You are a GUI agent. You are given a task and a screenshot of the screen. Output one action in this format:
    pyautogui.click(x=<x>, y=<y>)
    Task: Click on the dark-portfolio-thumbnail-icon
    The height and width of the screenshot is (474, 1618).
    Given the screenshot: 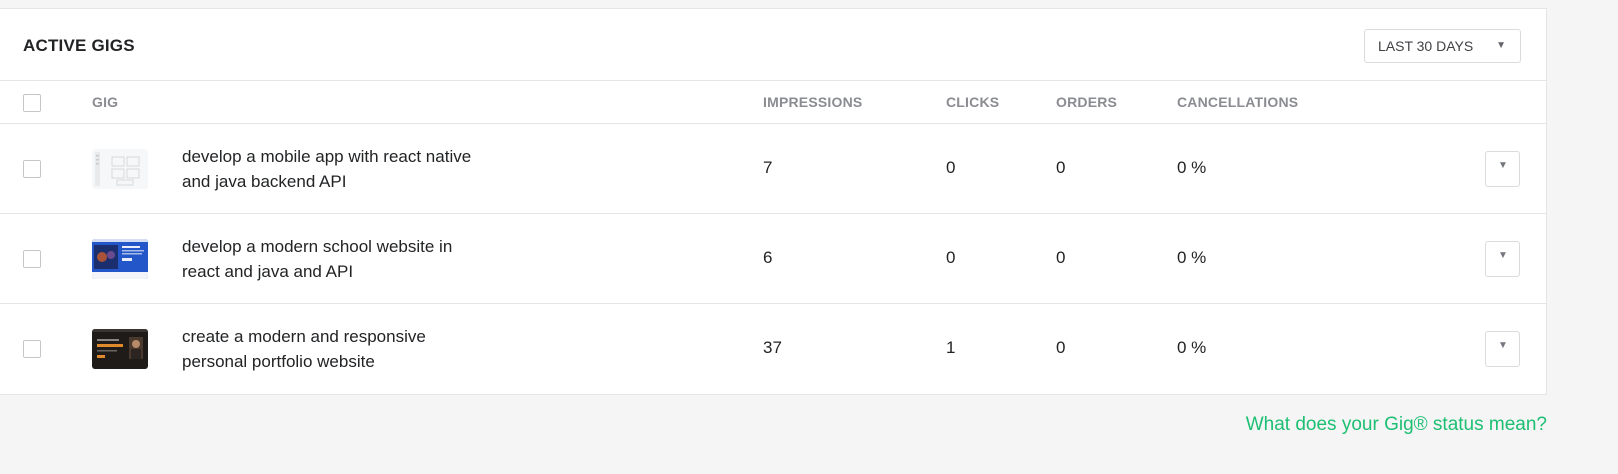 What is the action you would take?
    pyautogui.click(x=120, y=349)
    